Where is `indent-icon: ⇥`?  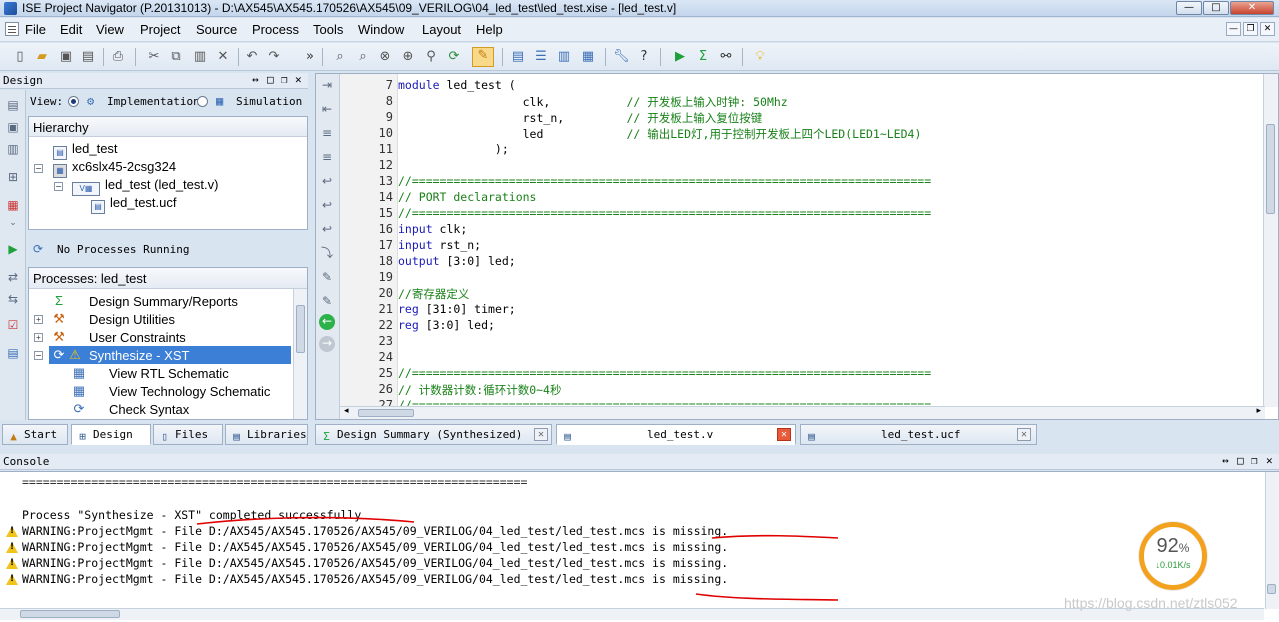
indent-icon: ⇥ is located at coordinates (327, 85).